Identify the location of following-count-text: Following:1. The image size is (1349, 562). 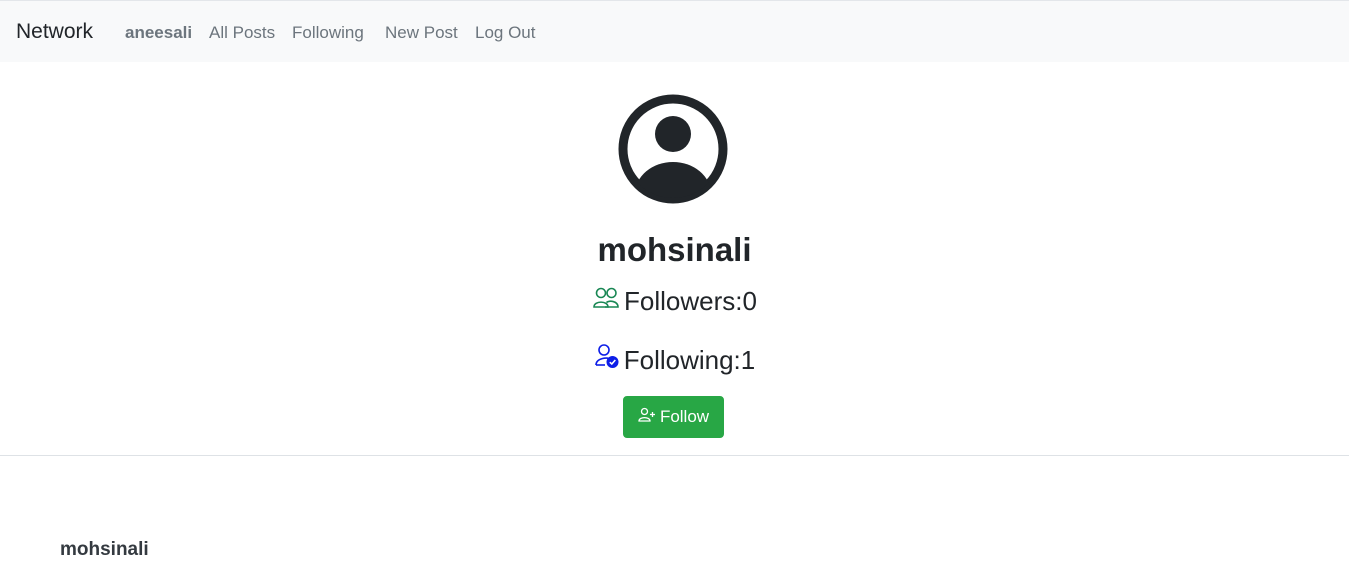
(689, 359).